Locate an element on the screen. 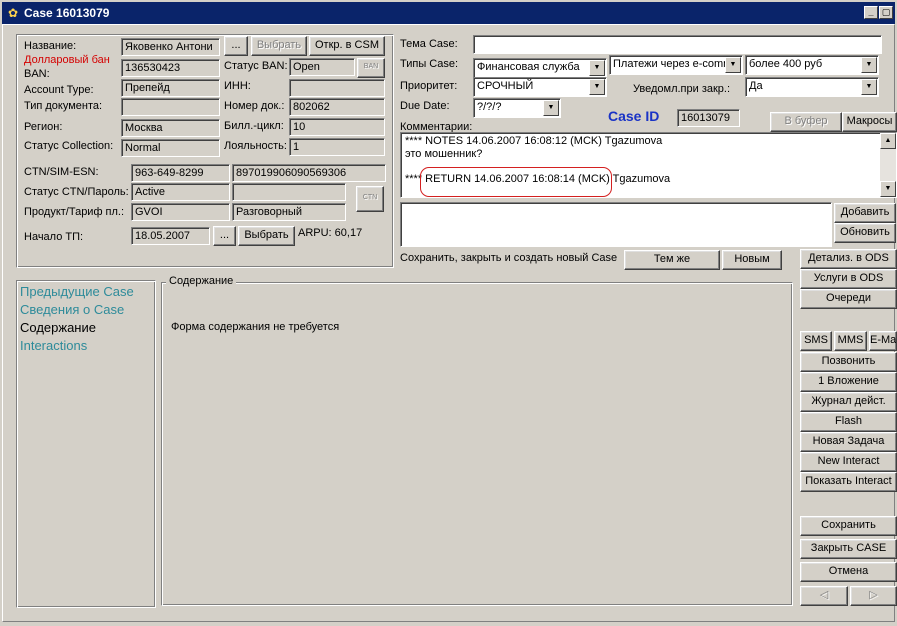 This screenshot has width=897, height=626. ctn-status-field: Active is located at coordinates (180, 192).